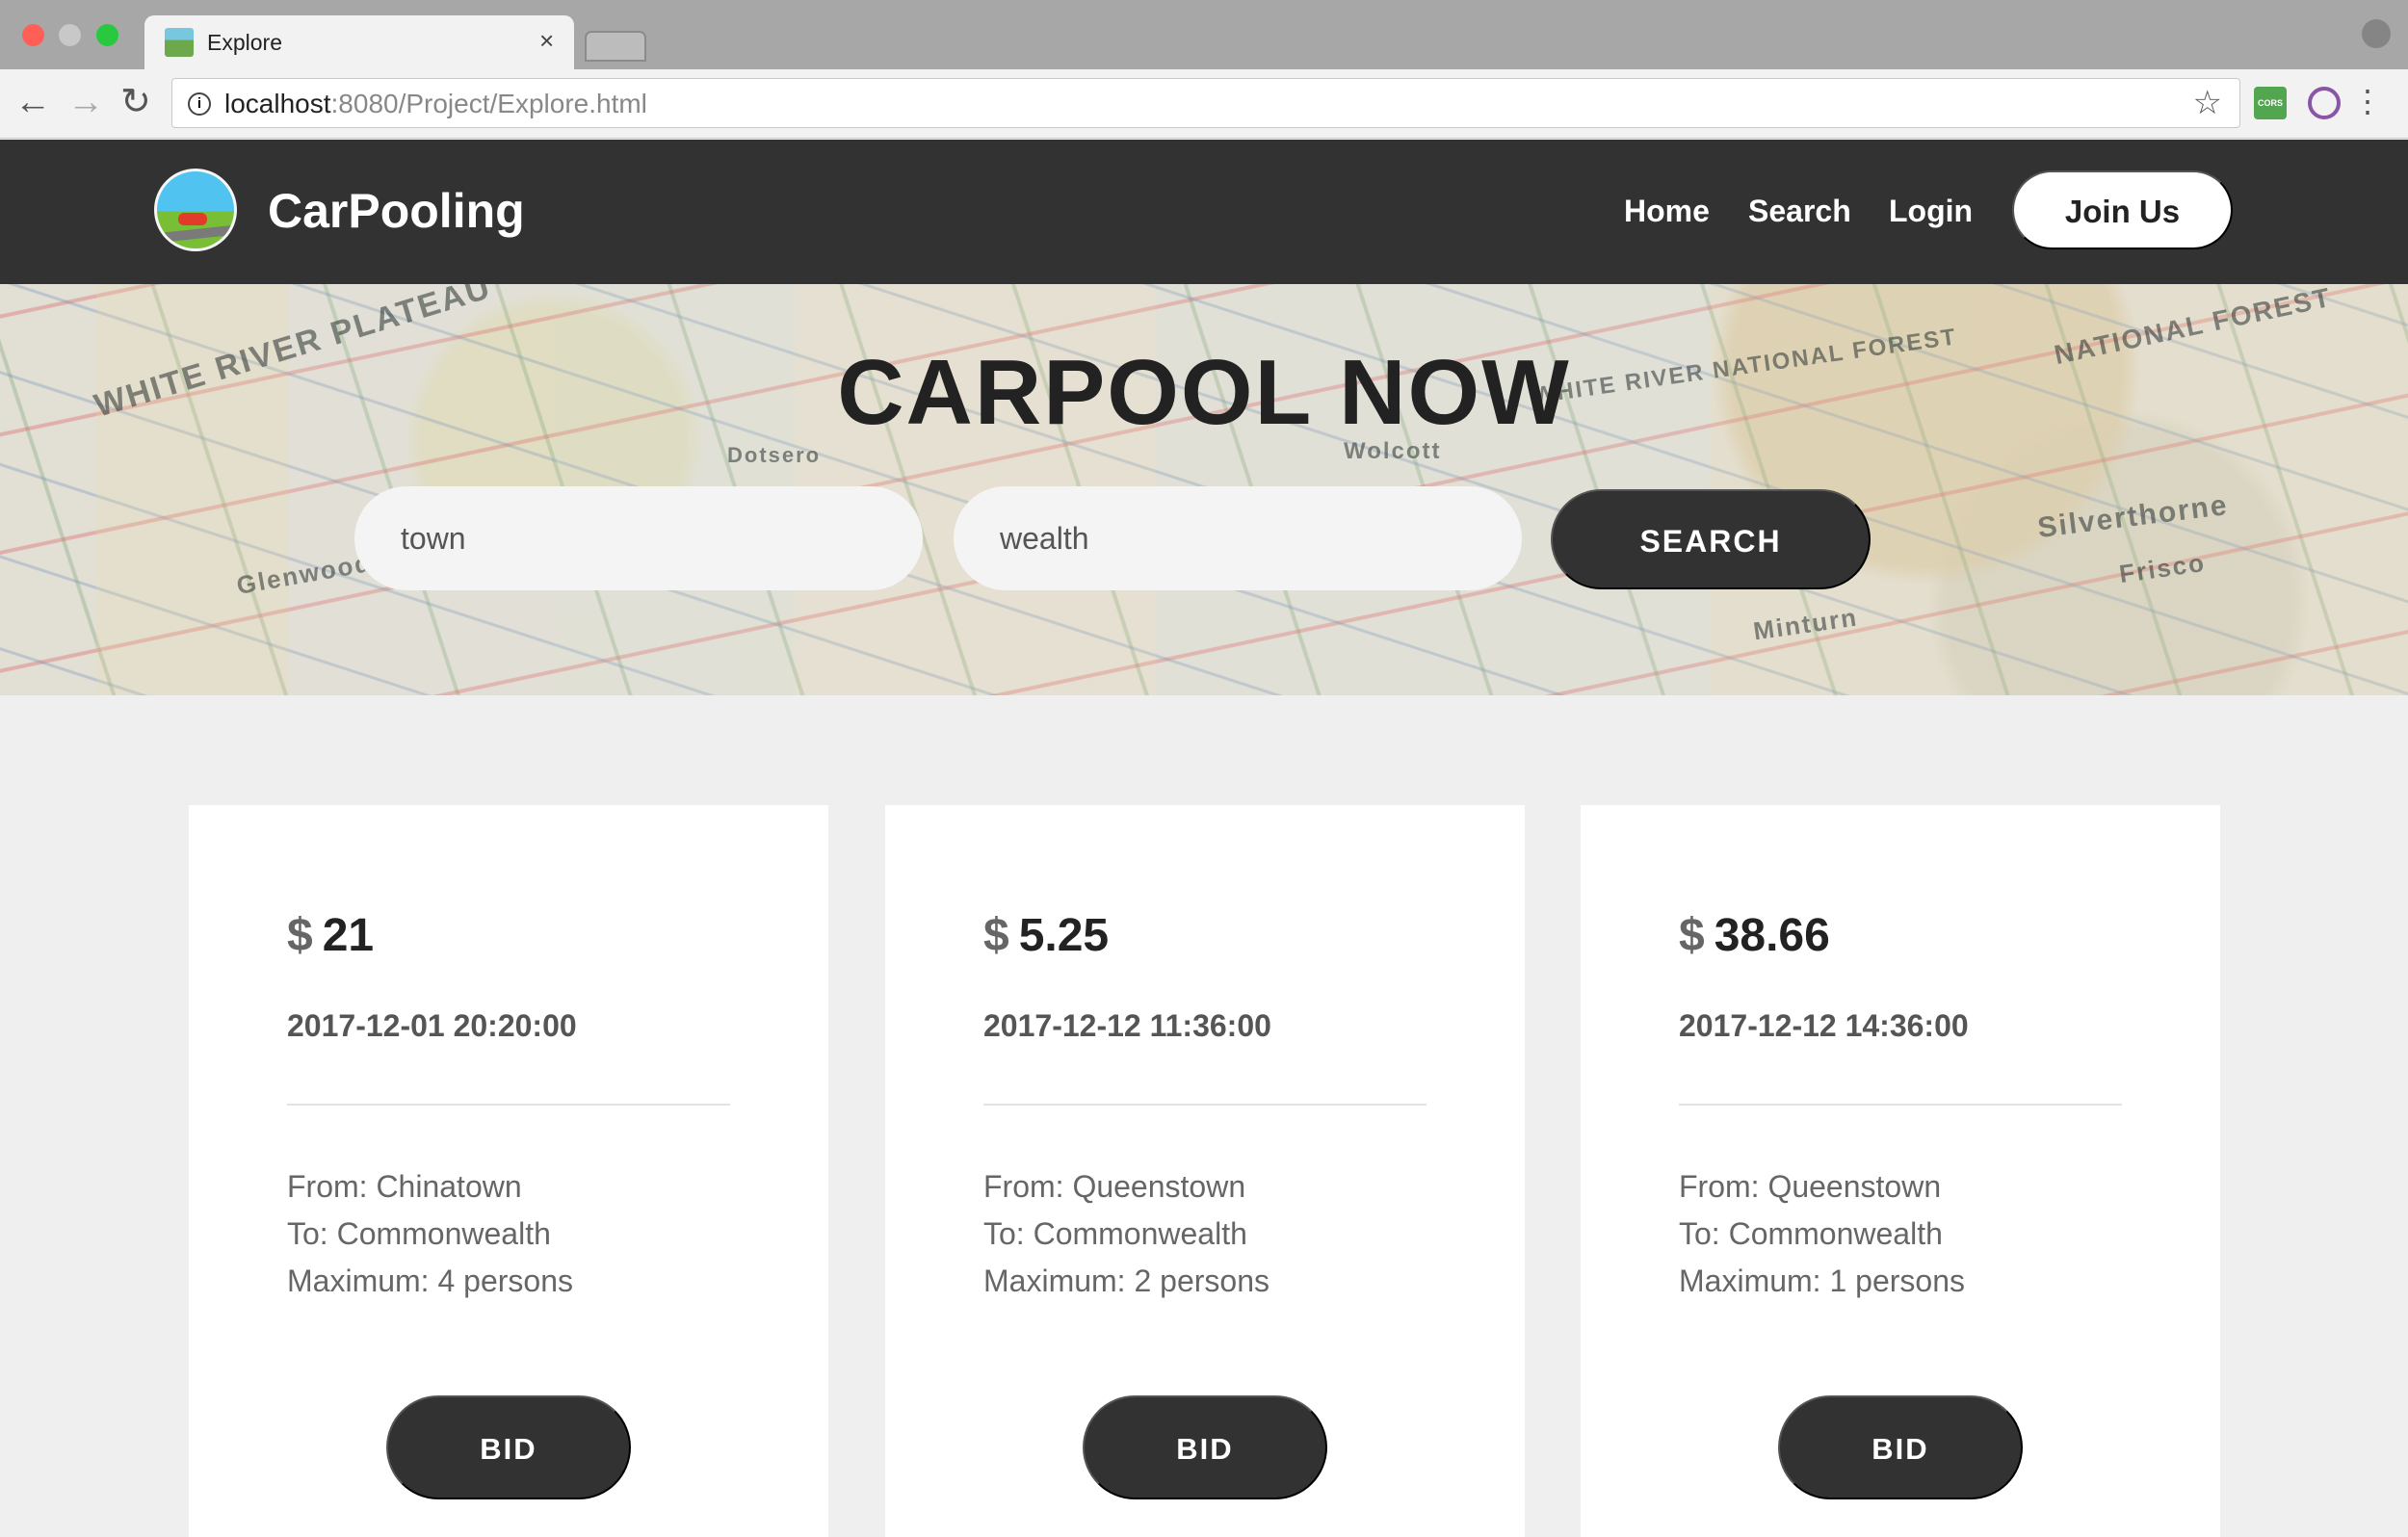  What do you see at coordinates (107, 35) in the screenshot?
I see `zoom-window-icon` at bounding box center [107, 35].